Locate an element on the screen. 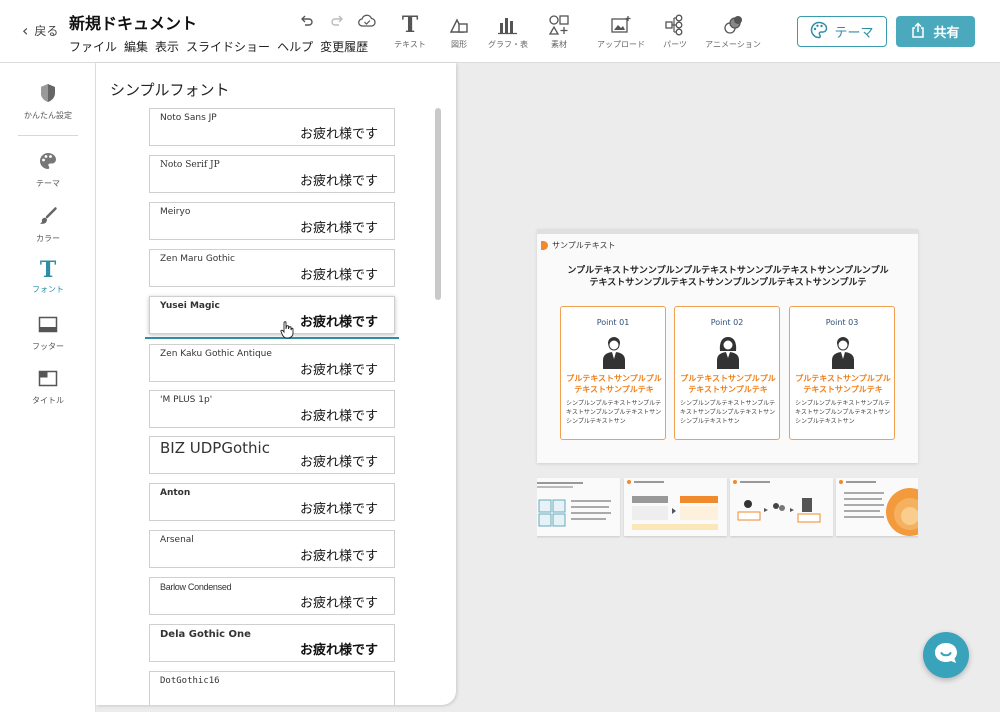 The height and width of the screenshot is (712, 1000). panel-scrollbar is located at coordinates (438, 204).